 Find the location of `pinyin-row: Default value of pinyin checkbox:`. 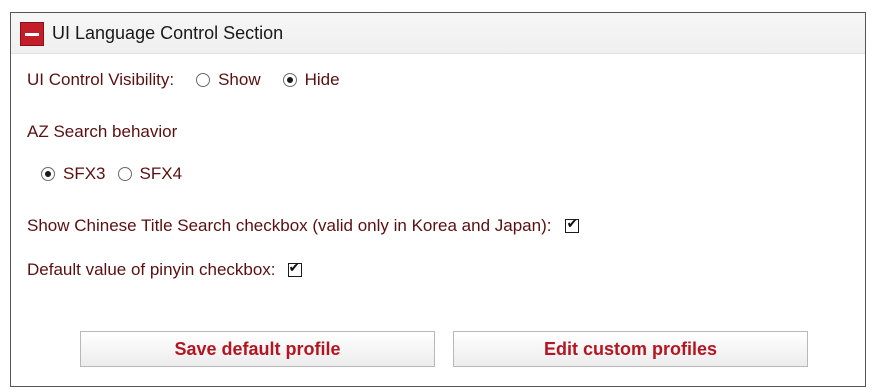

pinyin-row: Default value of pinyin checkbox: is located at coordinates (164, 270).